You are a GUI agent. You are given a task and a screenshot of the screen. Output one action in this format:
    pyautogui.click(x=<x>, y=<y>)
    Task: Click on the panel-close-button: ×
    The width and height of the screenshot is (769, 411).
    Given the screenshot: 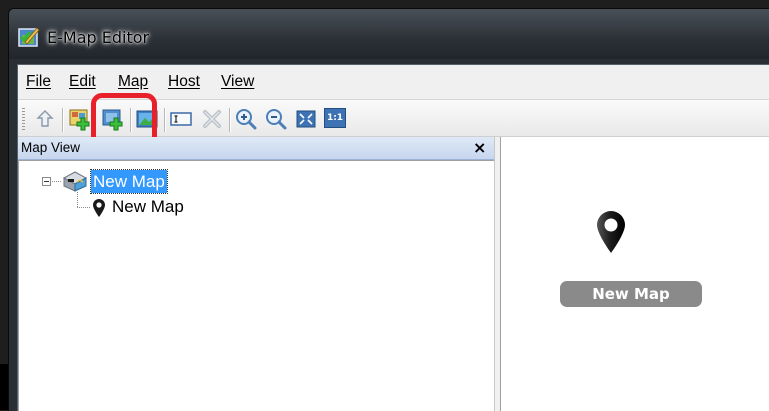 What is the action you would take?
    pyautogui.click(x=479, y=147)
    